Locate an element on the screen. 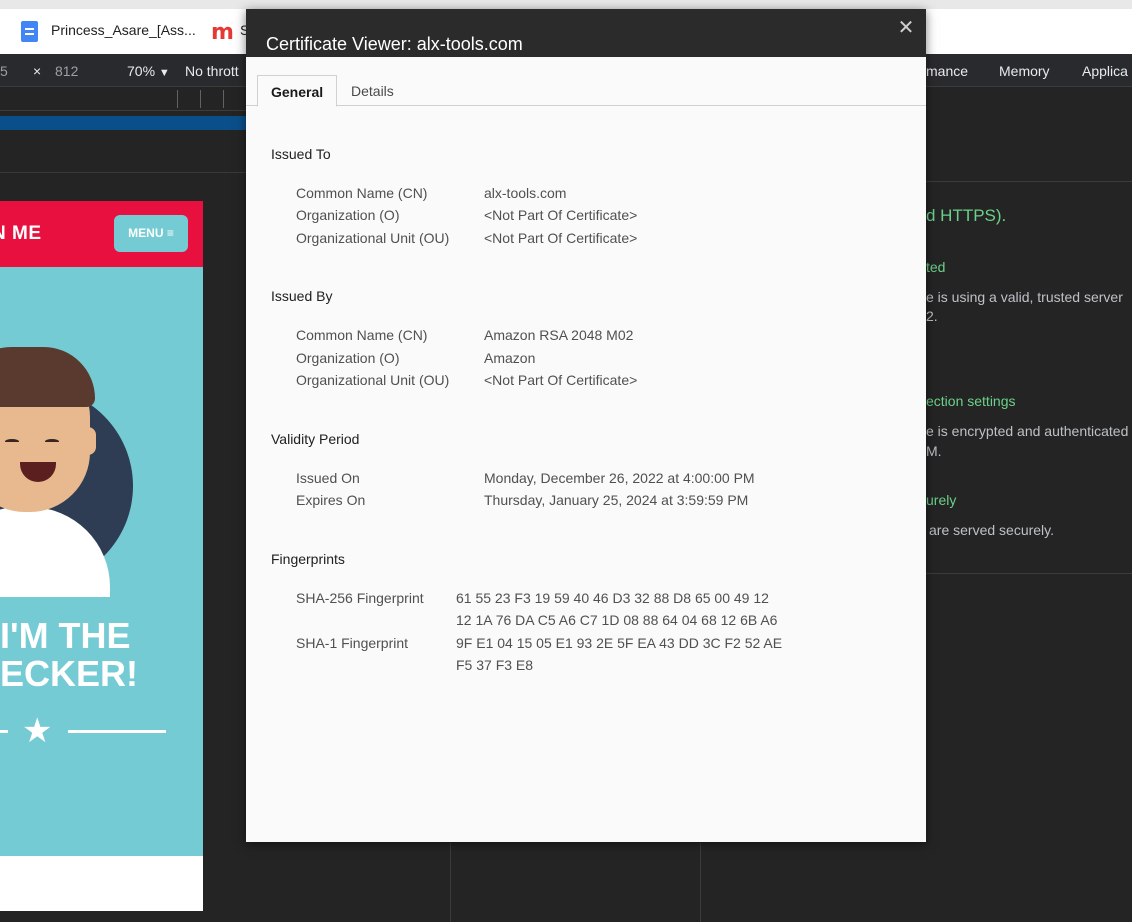 The width and height of the screenshot is (1132, 922). avatar-hair is located at coordinates (47, 377).